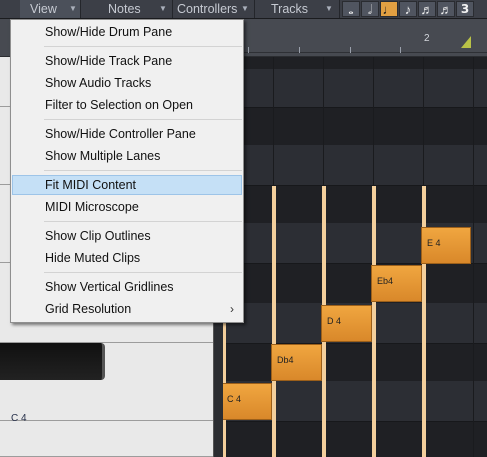  Describe the element at coordinates (356, 52) in the screenshot. I see `ruler-baseline` at that location.